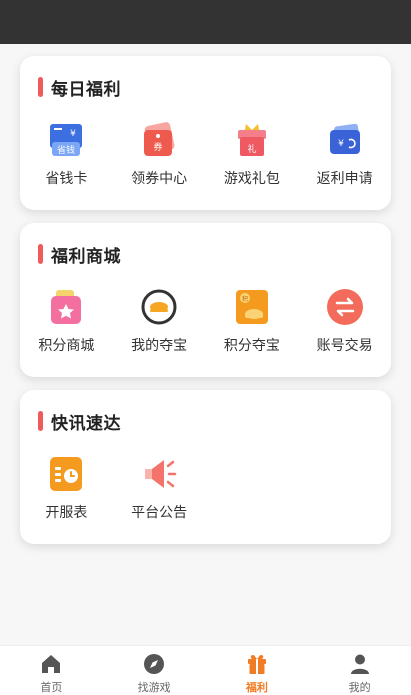 This screenshot has height=695, width=411. I want to click on home-icon, so click(51, 664).